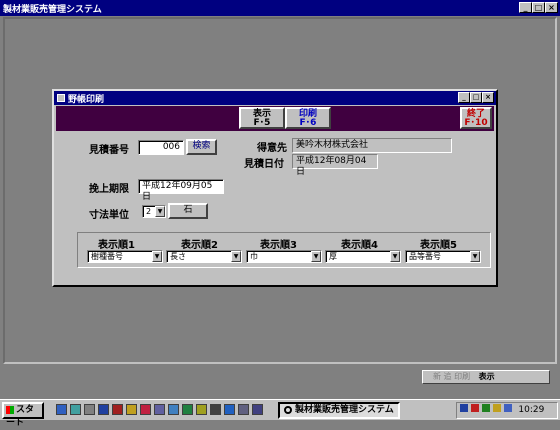  I want to click on unit-select: 2 ▼, so click(154, 211).